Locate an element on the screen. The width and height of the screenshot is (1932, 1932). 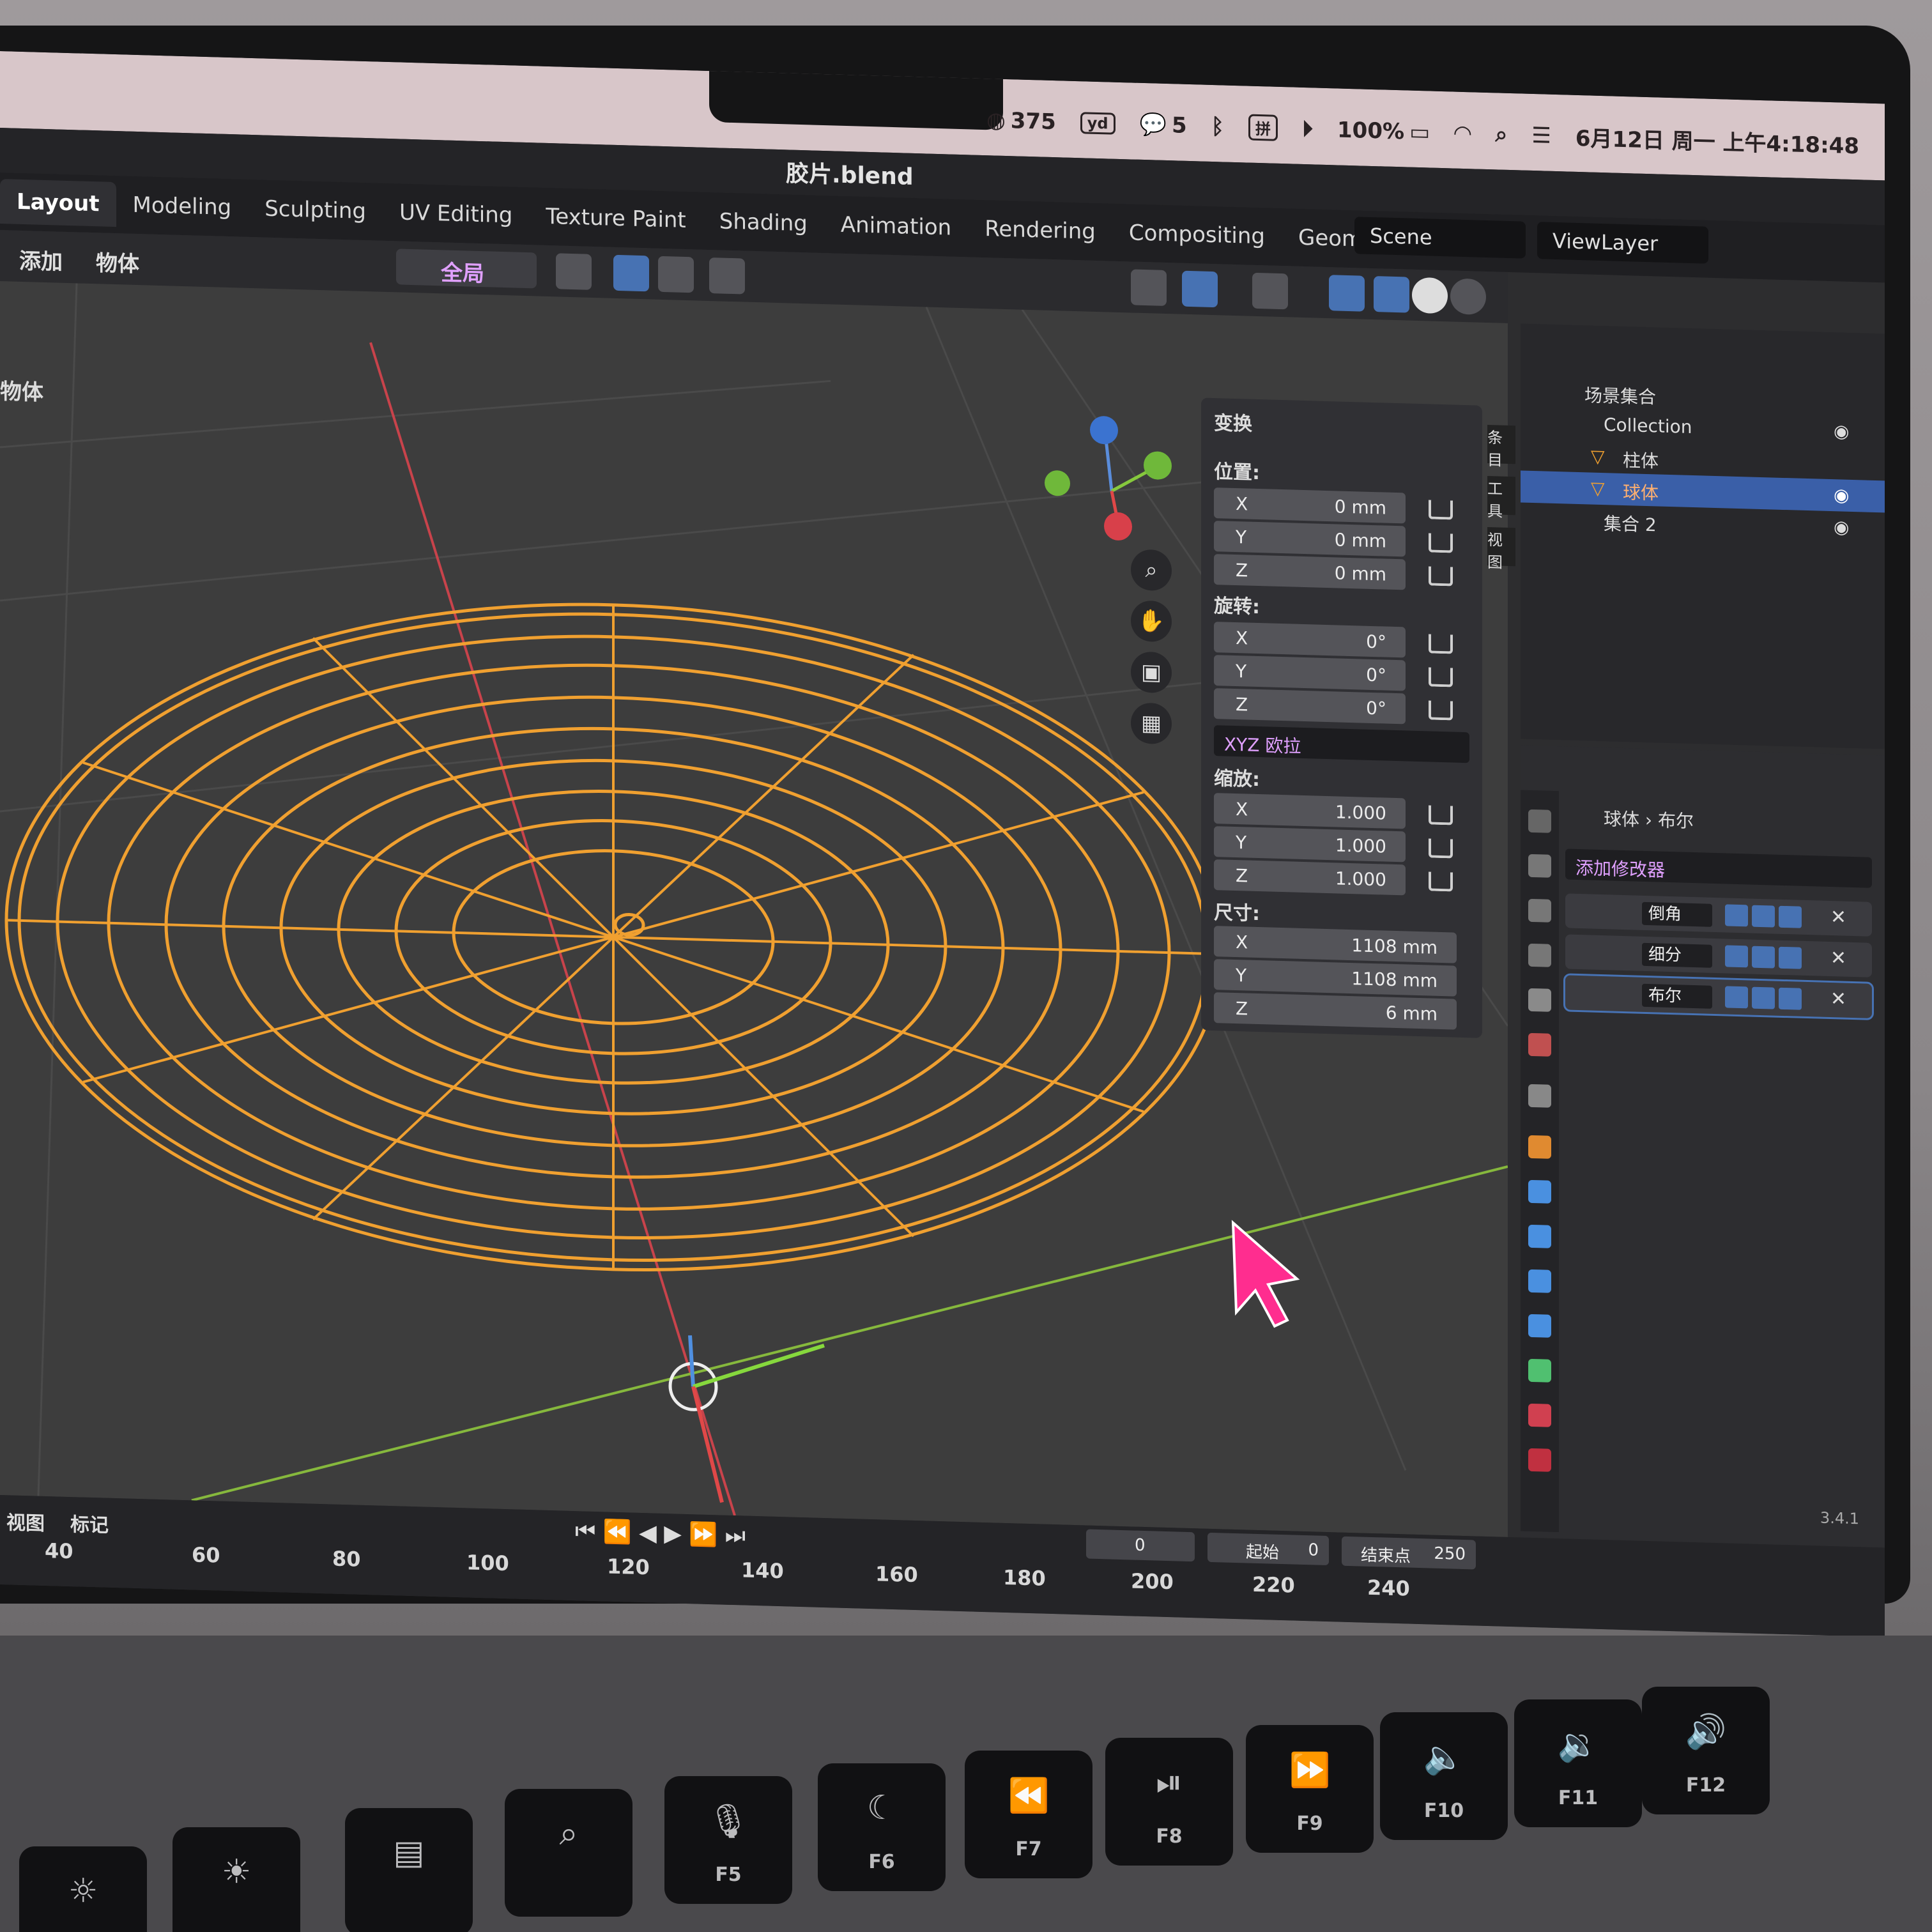
sidebar-tab-item: 条目 is located at coordinates (1501, 447).